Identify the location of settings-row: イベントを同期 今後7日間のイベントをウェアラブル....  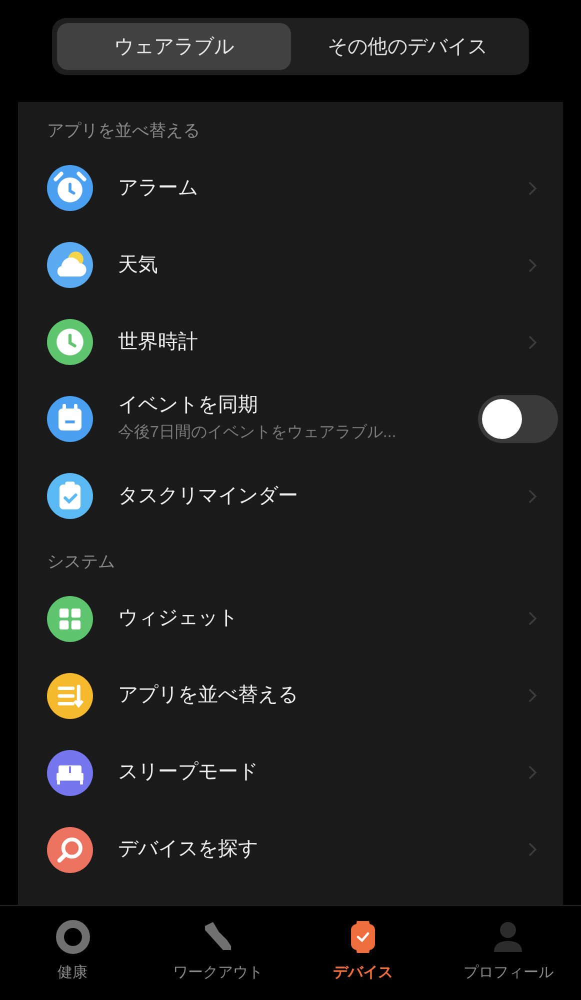
(290, 419).